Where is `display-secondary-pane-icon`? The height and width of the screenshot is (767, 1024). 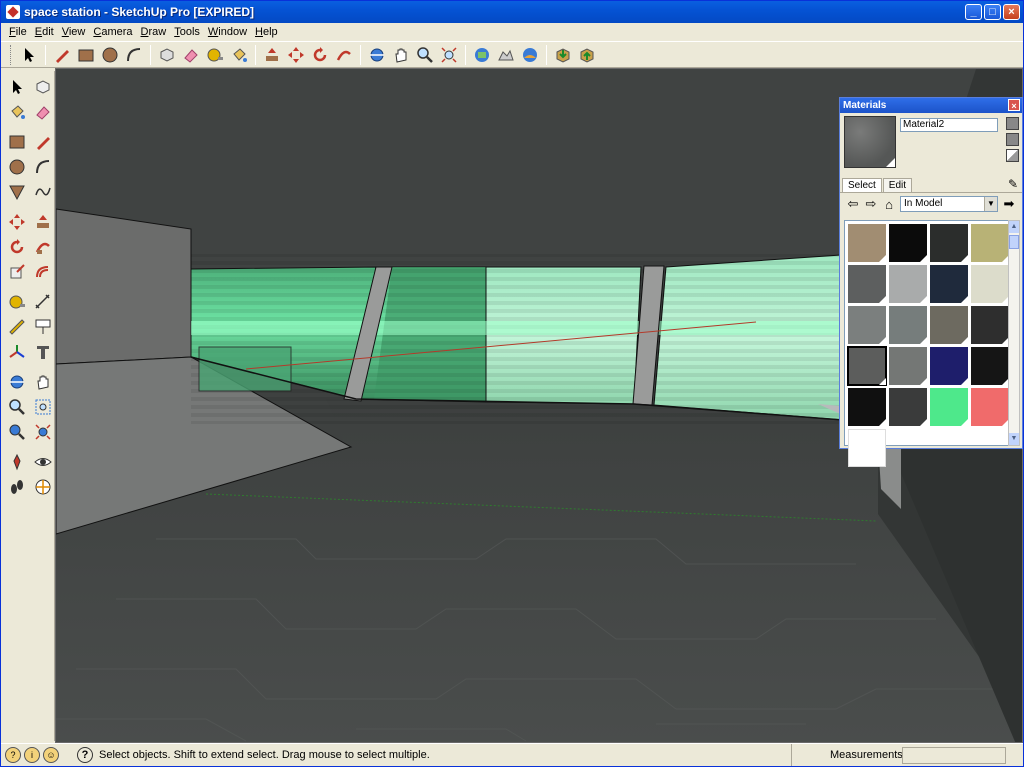
display-secondary-pane-icon is located at coordinates (1012, 139).